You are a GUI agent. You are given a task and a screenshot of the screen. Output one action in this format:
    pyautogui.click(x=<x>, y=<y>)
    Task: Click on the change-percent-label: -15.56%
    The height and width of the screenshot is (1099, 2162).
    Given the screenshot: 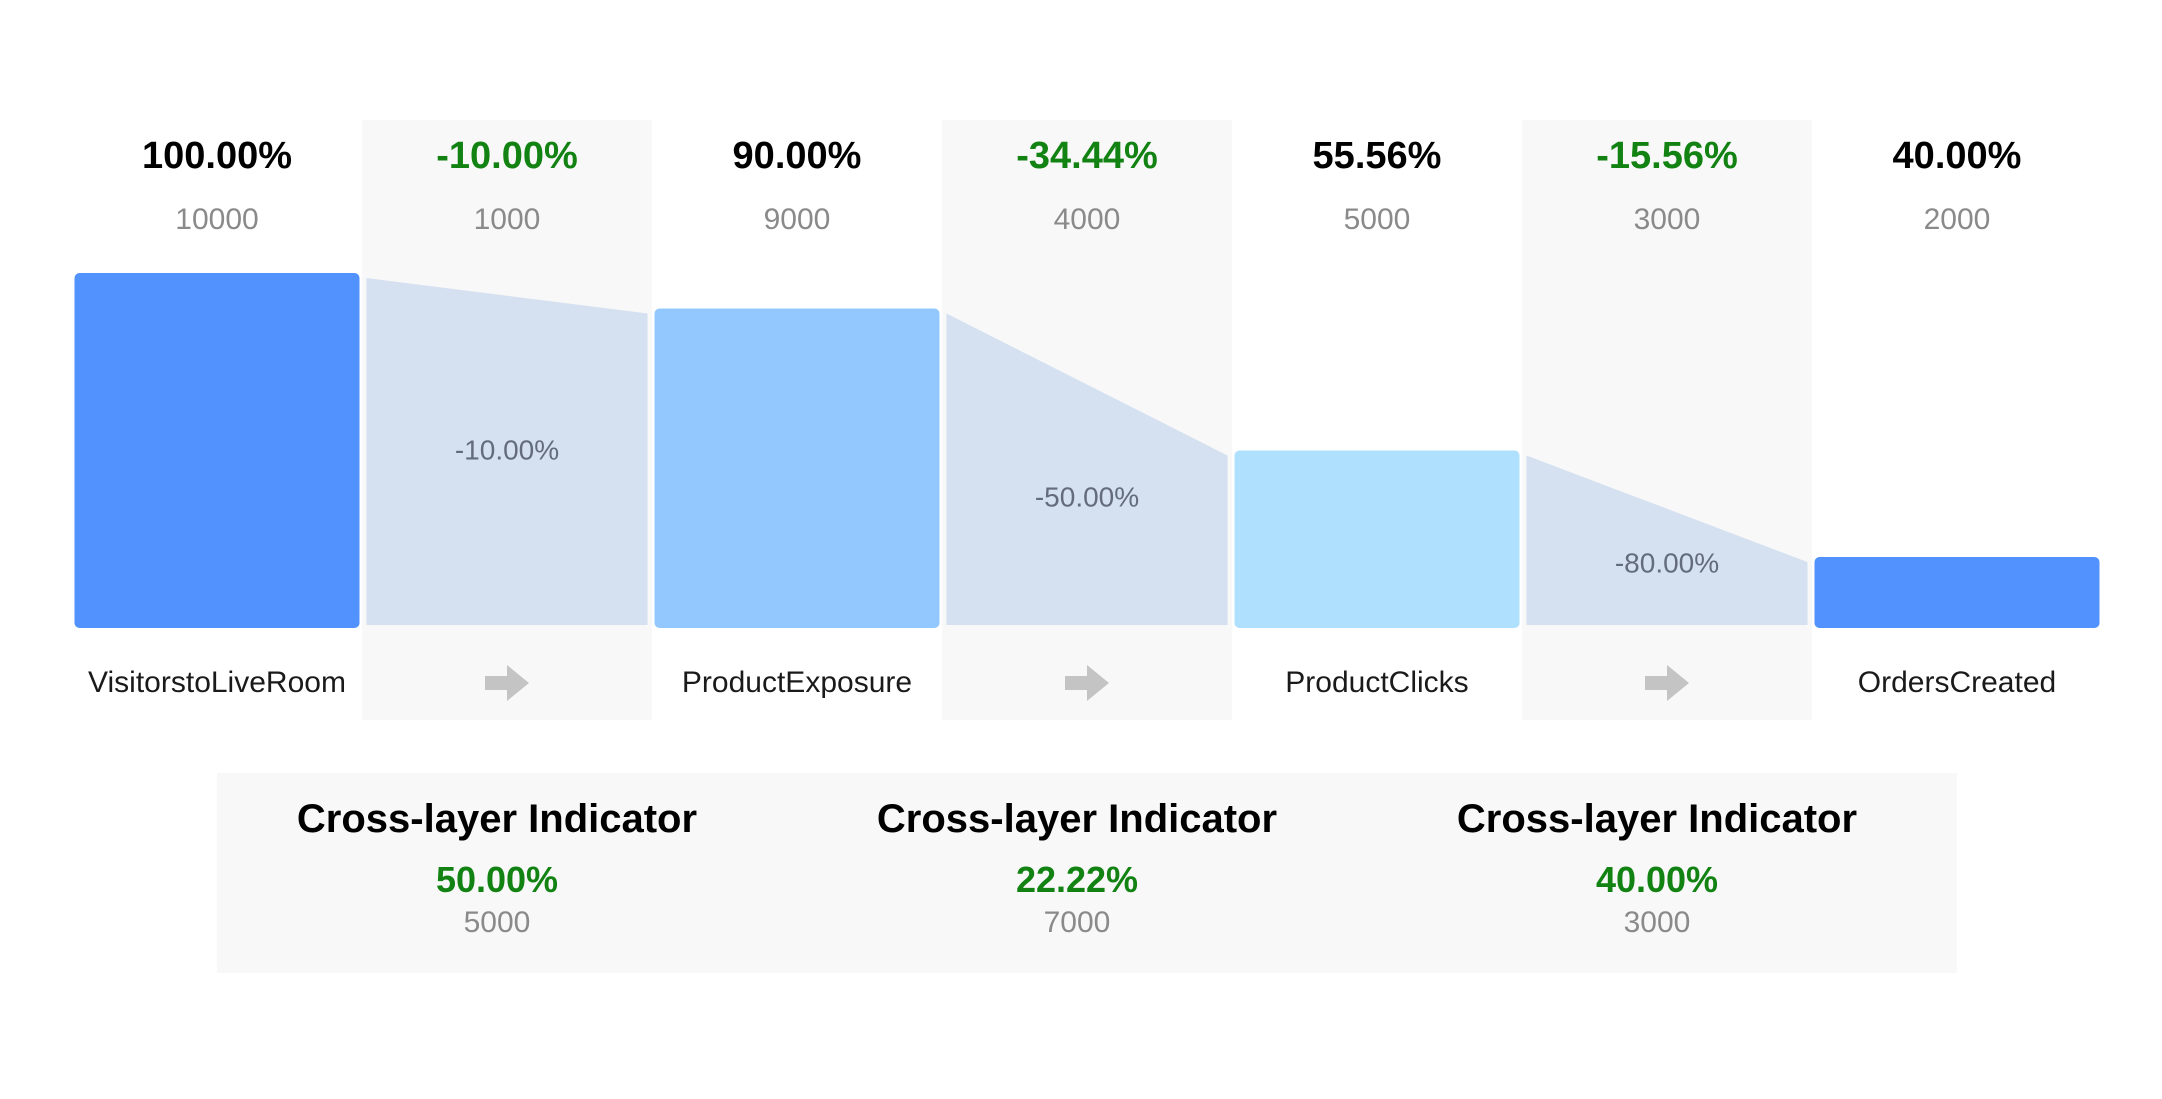 What is the action you would take?
    pyautogui.click(x=1667, y=156)
    